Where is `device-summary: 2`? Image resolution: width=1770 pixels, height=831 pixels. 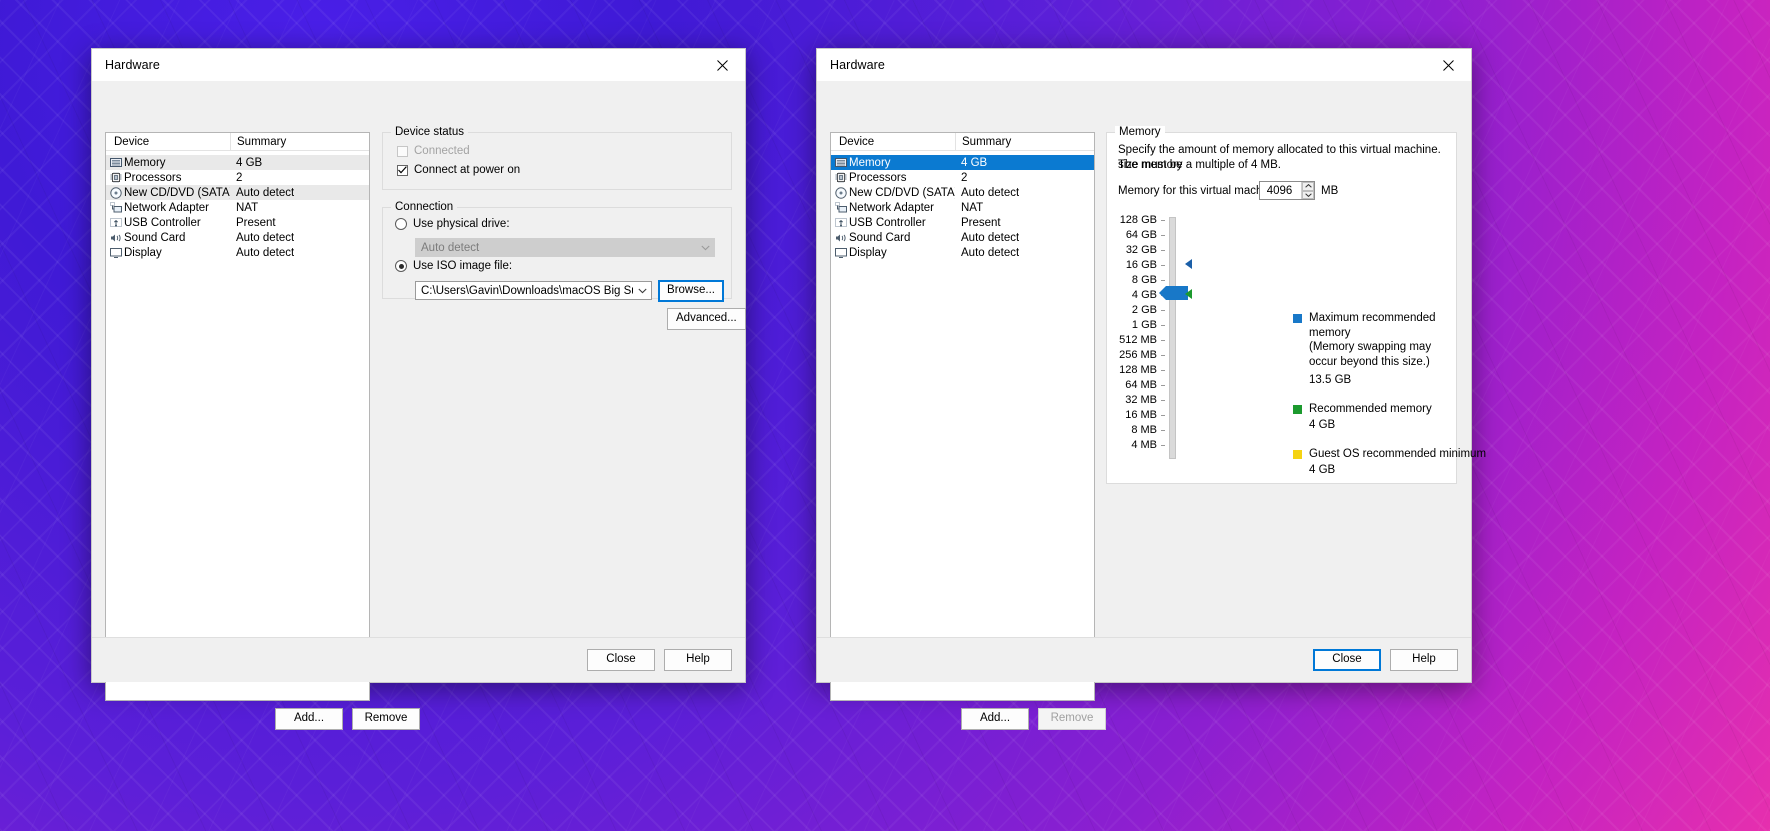 device-summary: 2 is located at coordinates (239, 177).